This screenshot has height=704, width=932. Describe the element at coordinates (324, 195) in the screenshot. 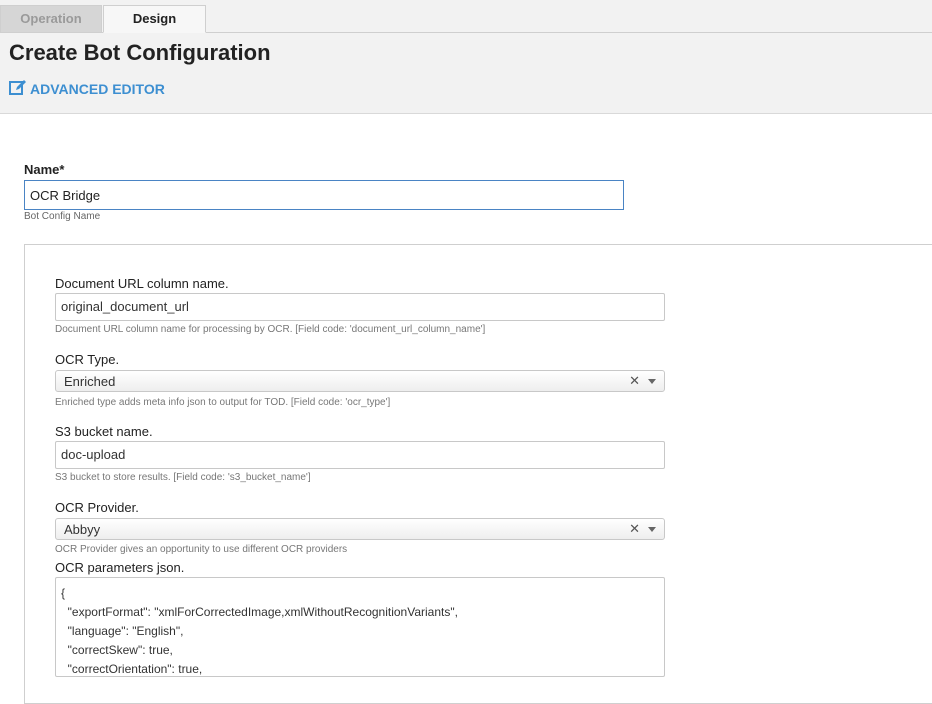

I see `name-input` at that location.